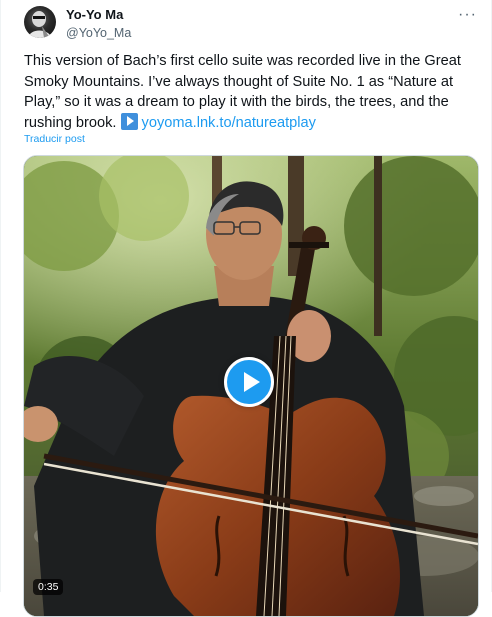  I want to click on avatar, so click(40, 22).